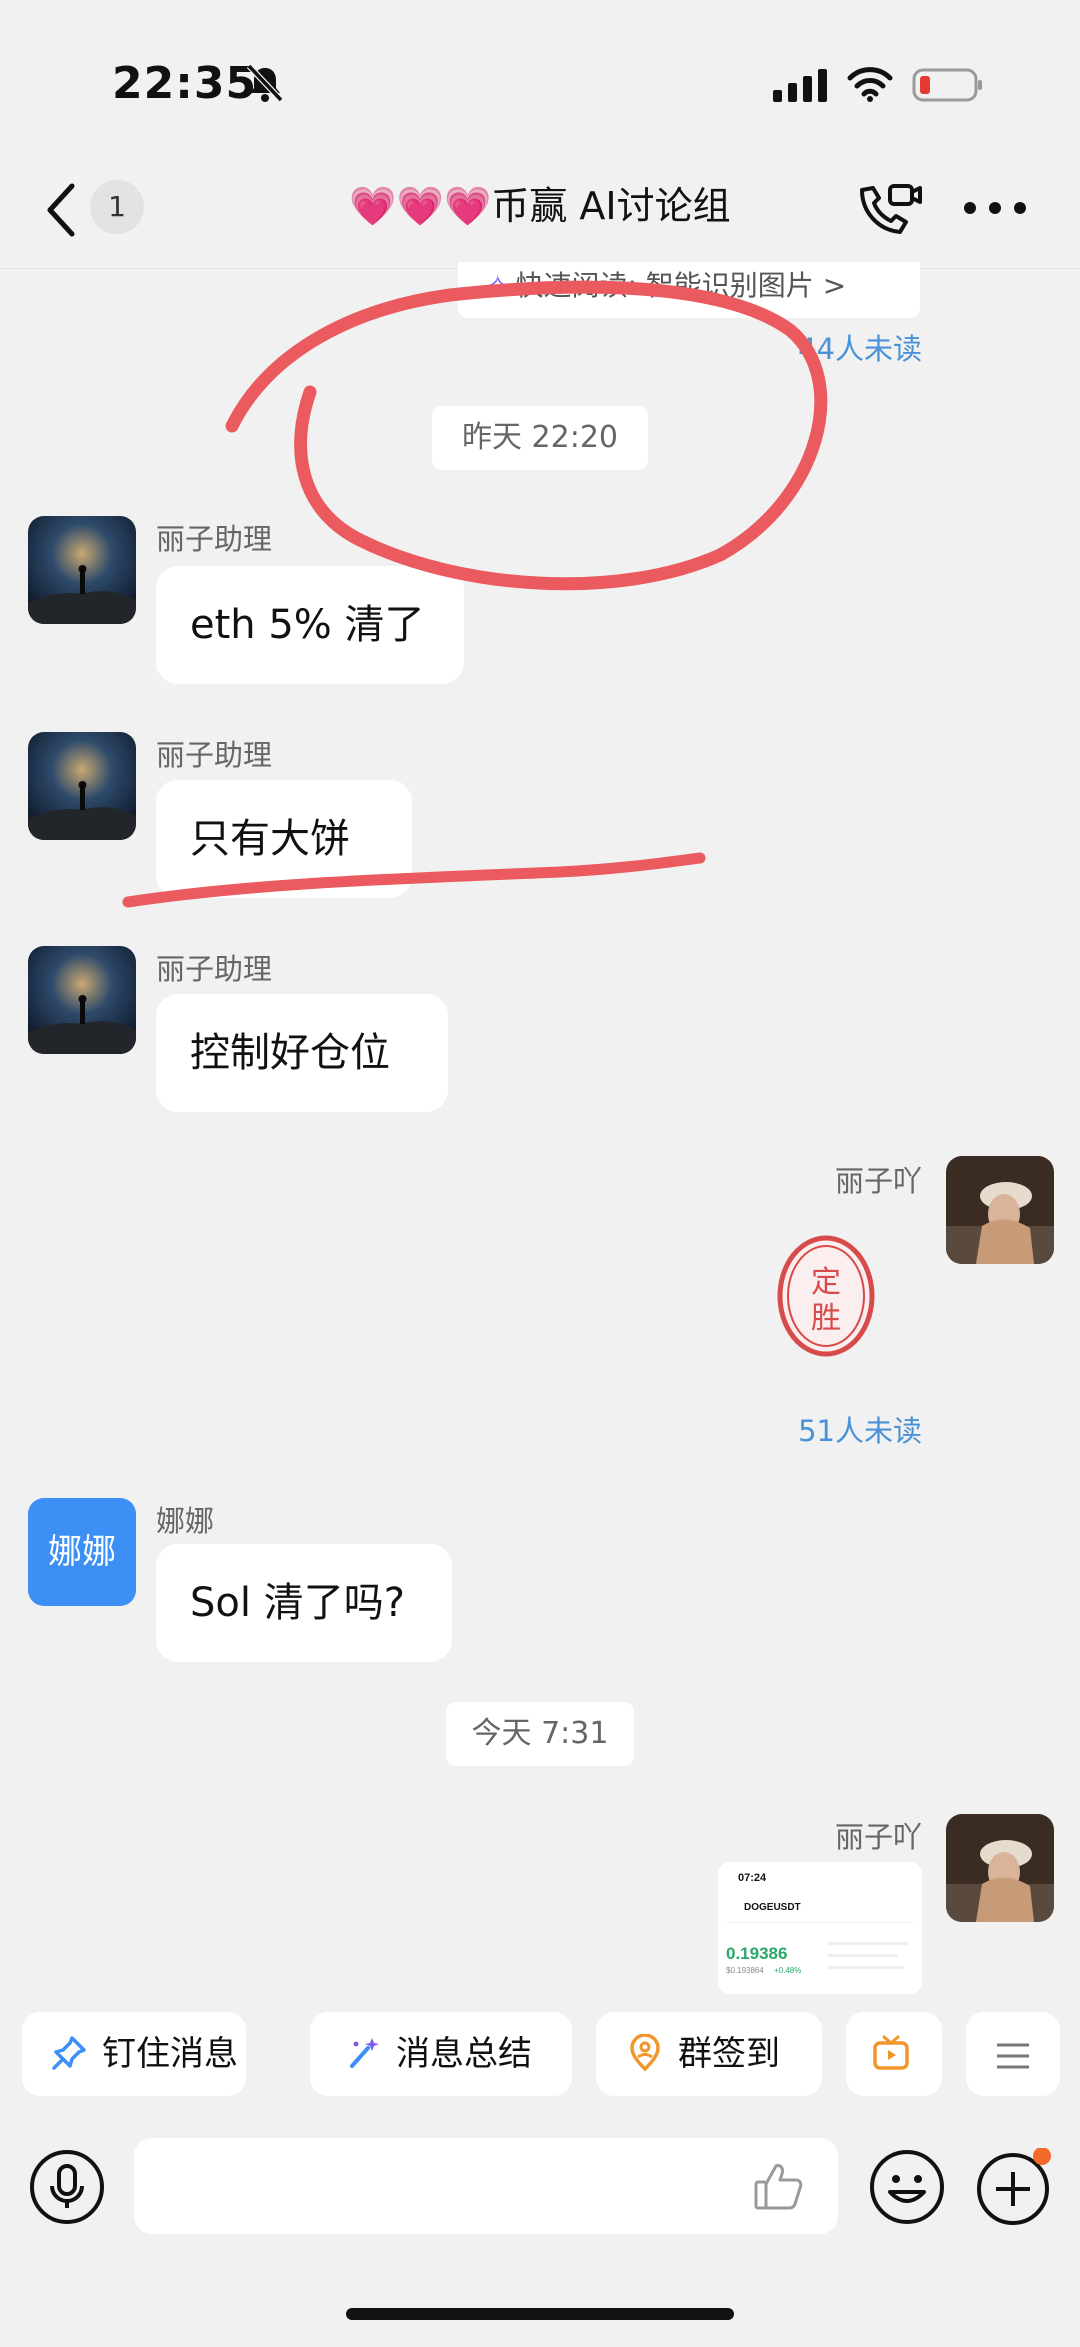 The width and height of the screenshot is (1080, 2347). Describe the element at coordinates (729, 2054) in the screenshot. I see `checkin-label: 群签到` at that location.